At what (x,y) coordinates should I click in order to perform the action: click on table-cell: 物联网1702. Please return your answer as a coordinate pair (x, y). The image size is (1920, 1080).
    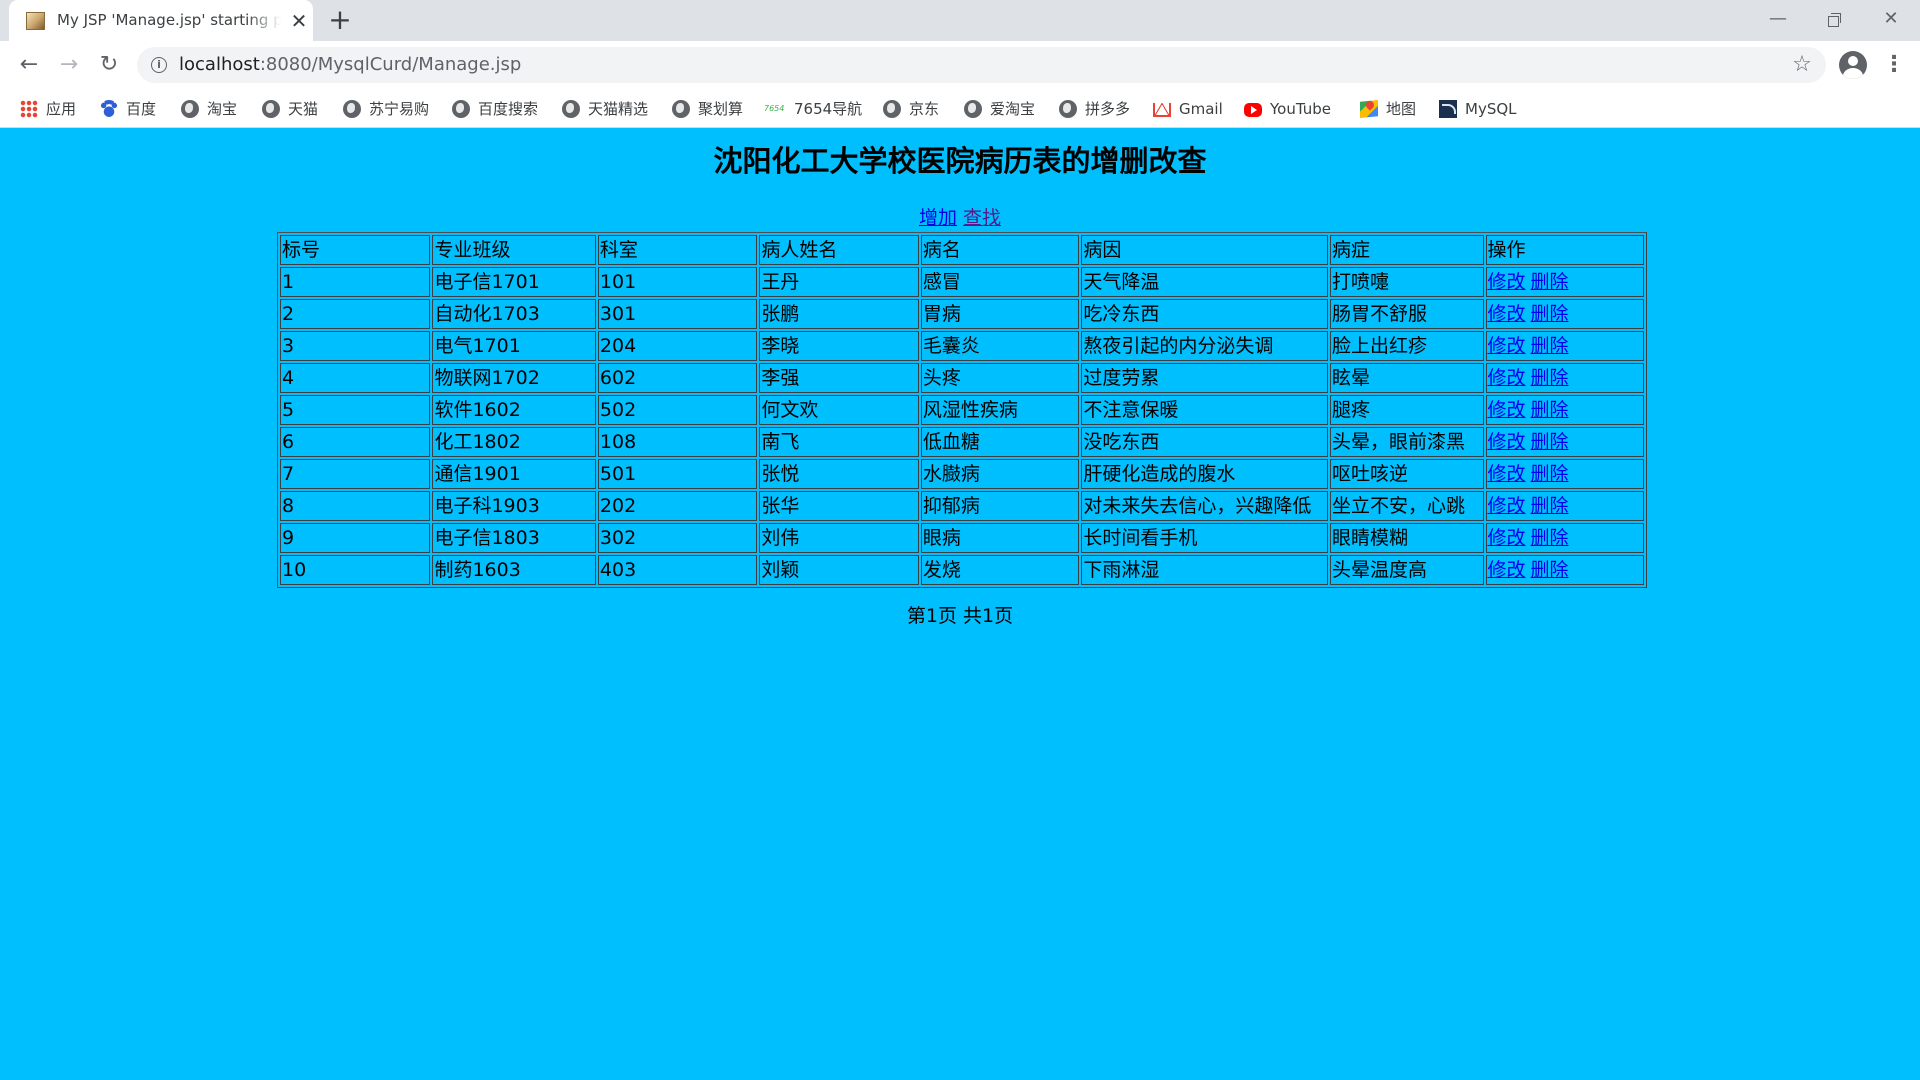
    Looking at the image, I should click on (514, 378).